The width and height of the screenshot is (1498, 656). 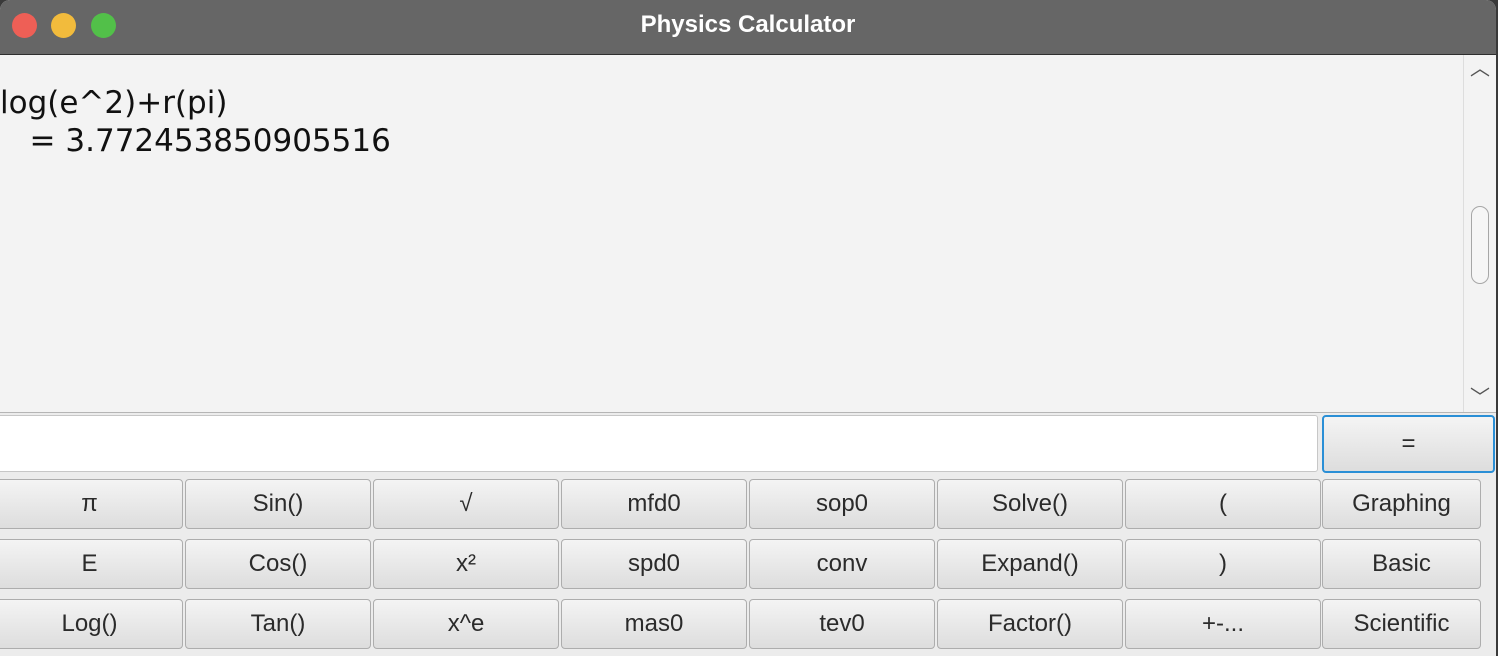 I want to click on key-mas0-button: mas0, so click(x=654, y=624).